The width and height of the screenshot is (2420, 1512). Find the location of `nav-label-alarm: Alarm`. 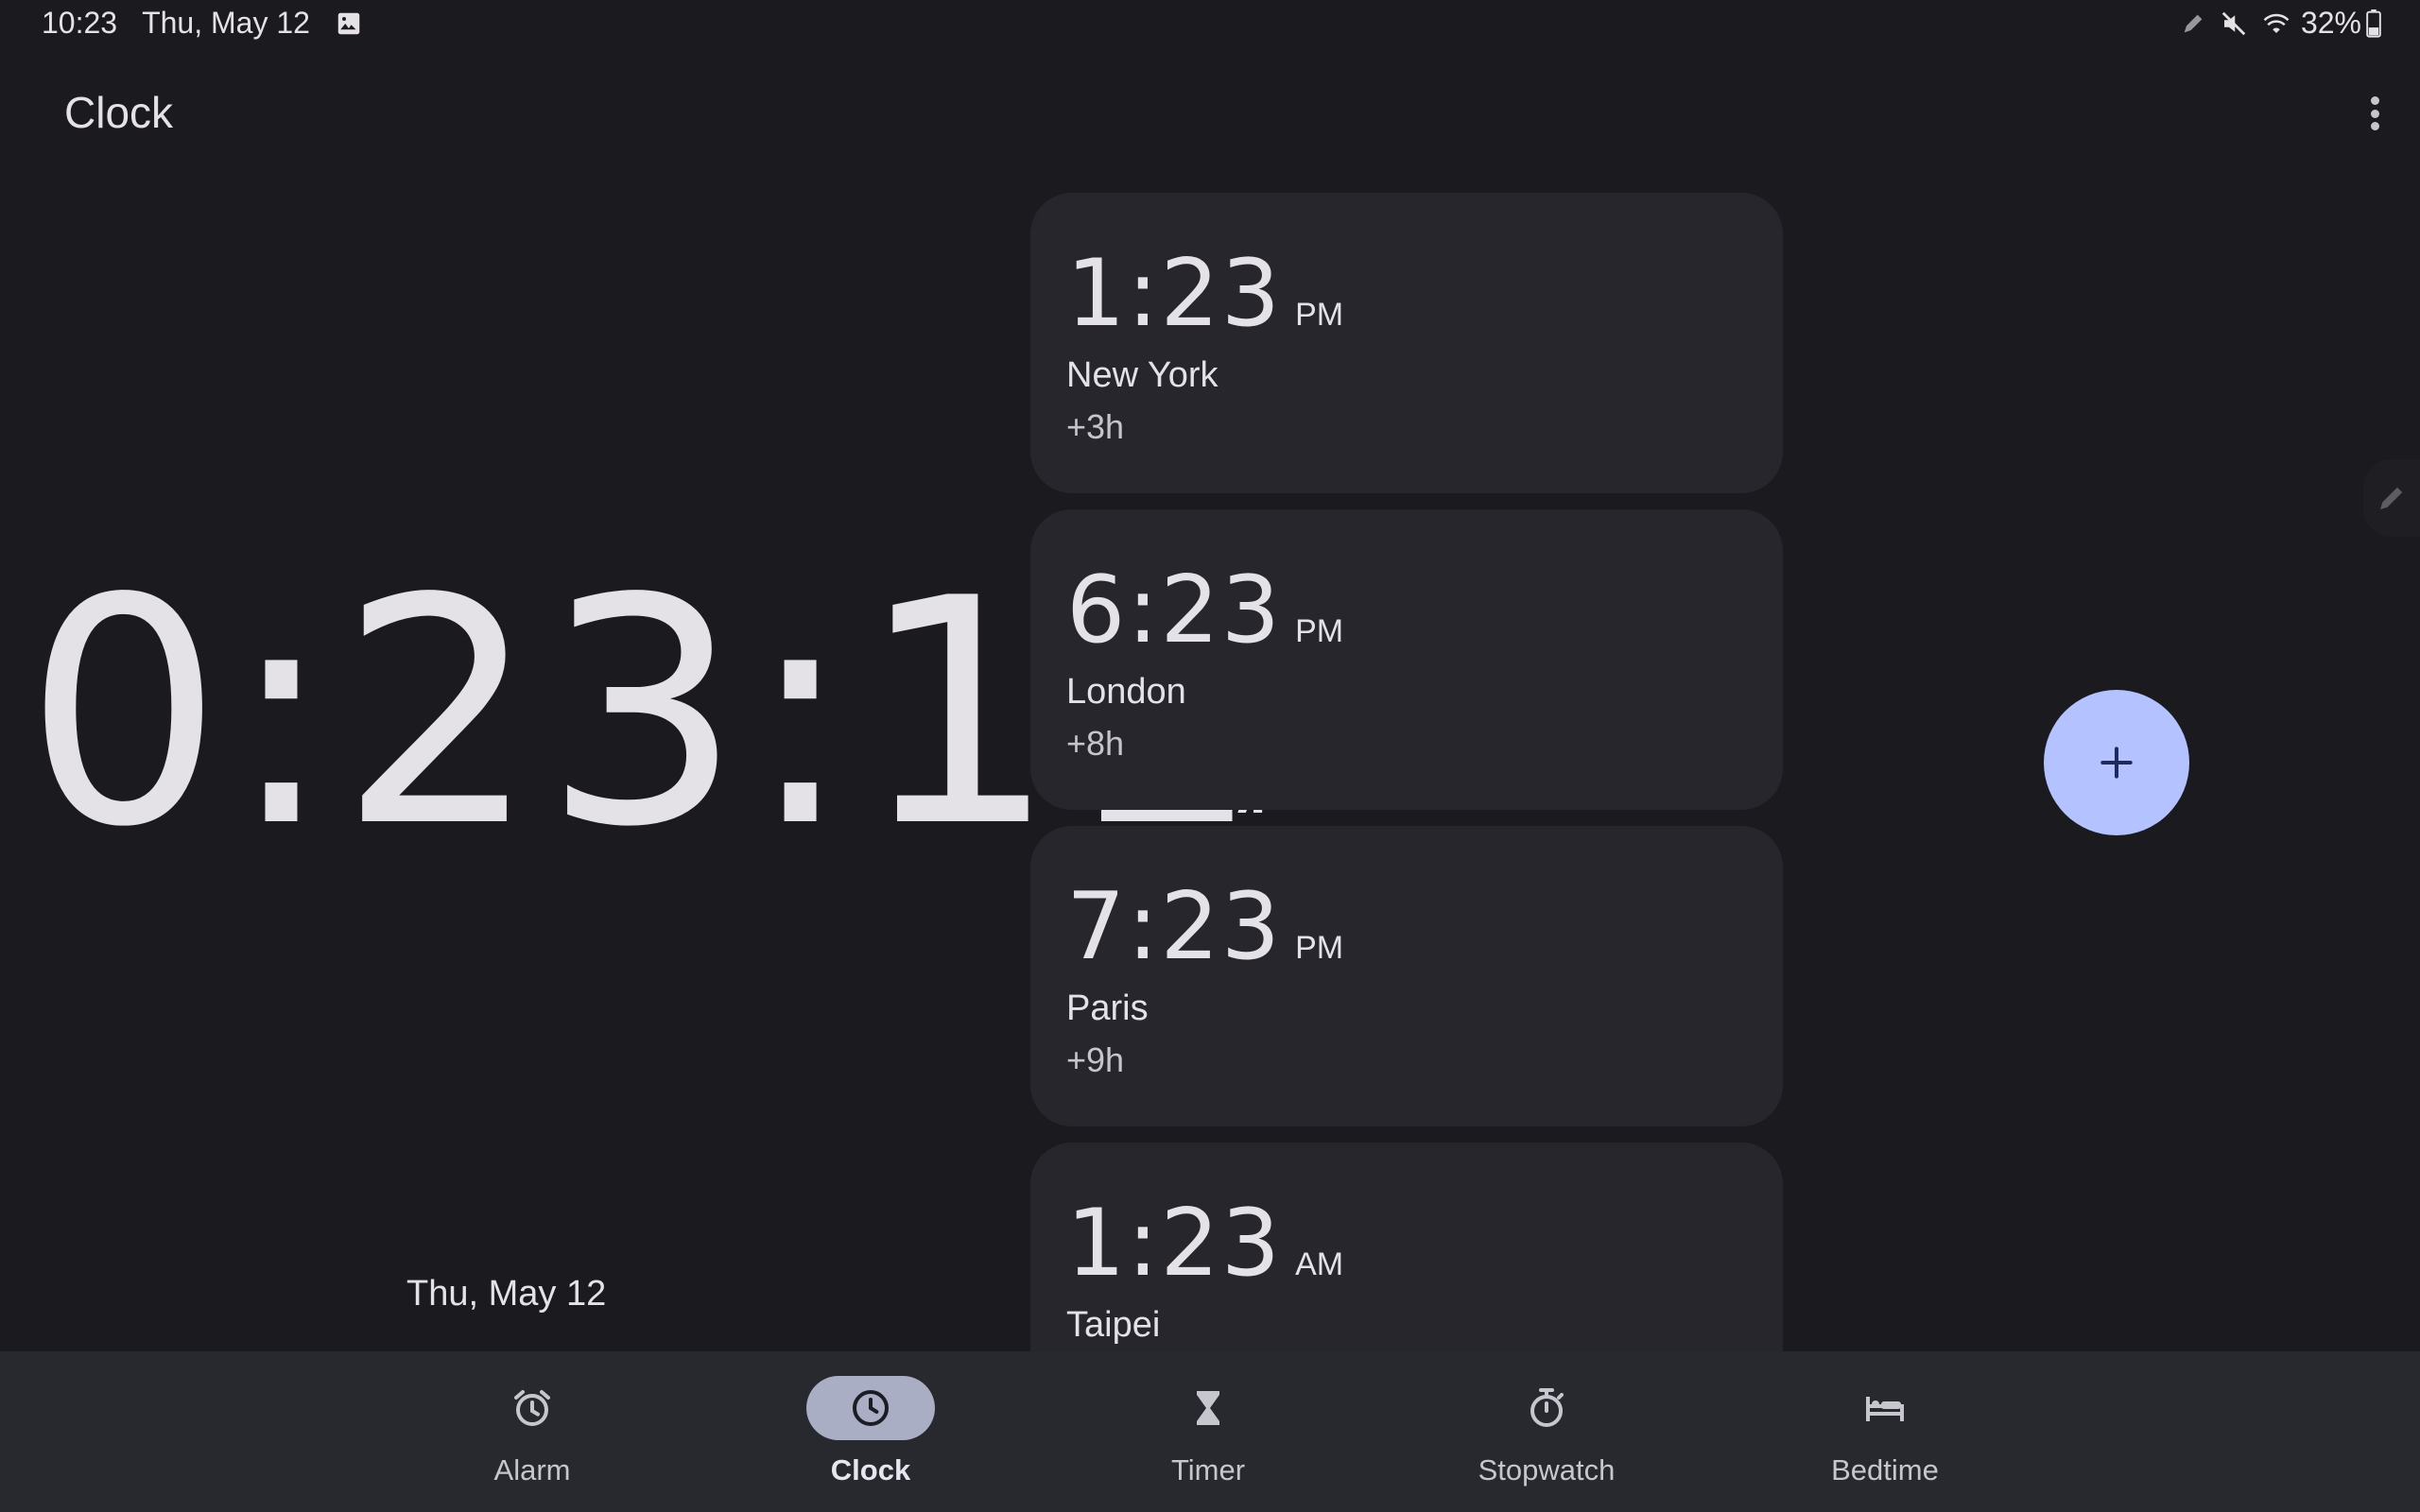

nav-label-alarm: Alarm is located at coordinates (532, 1469).